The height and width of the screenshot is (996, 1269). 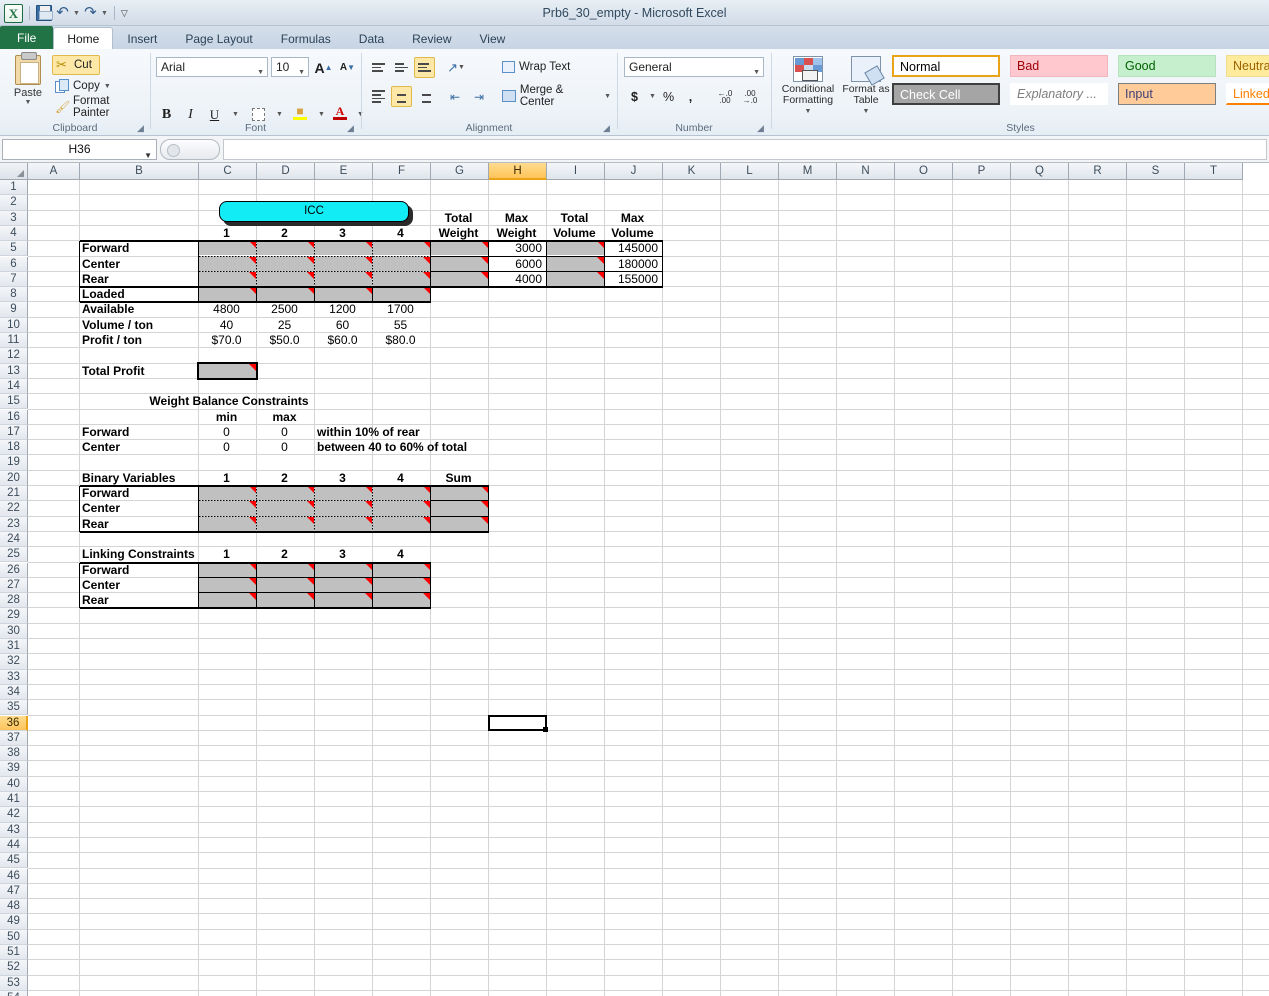 I want to click on input-cell-E23, so click(x=343, y=523).